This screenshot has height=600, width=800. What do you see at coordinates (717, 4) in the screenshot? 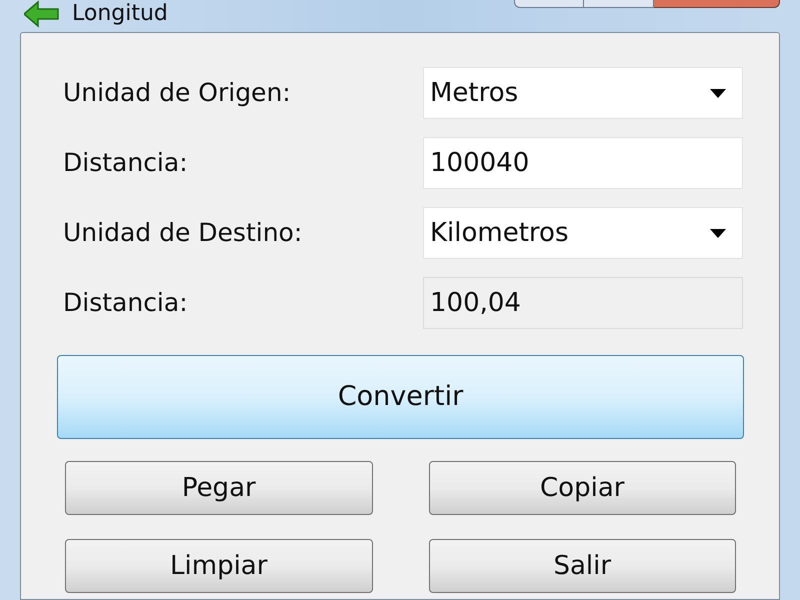
I see `close-button` at bounding box center [717, 4].